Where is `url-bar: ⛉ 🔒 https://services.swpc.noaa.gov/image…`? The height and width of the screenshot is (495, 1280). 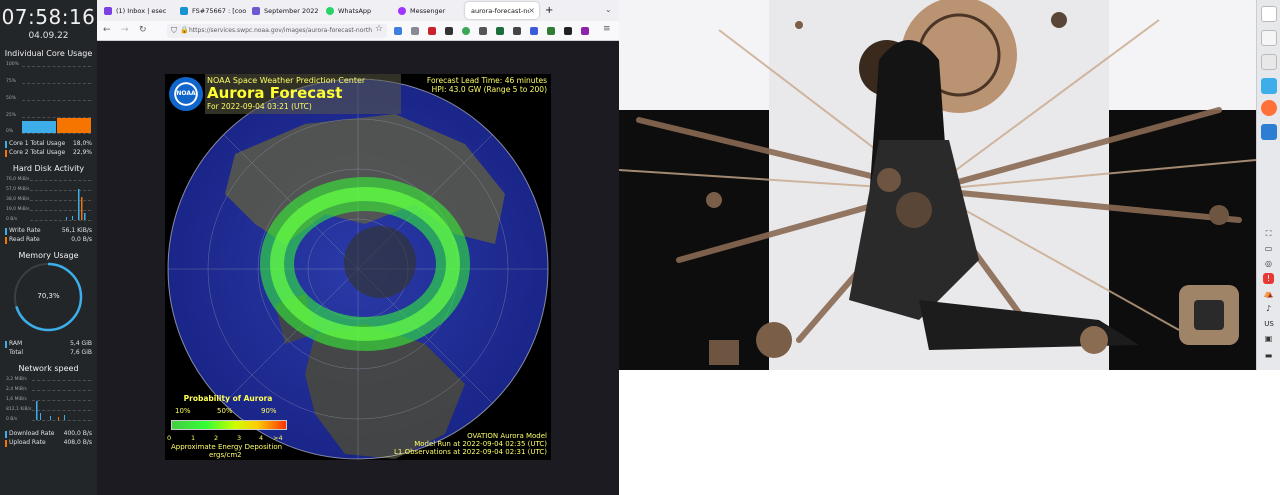 url-bar: ⛉ 🔒 https://services.swpc.noaa.gov/image… is located at coordinates (277, 31).